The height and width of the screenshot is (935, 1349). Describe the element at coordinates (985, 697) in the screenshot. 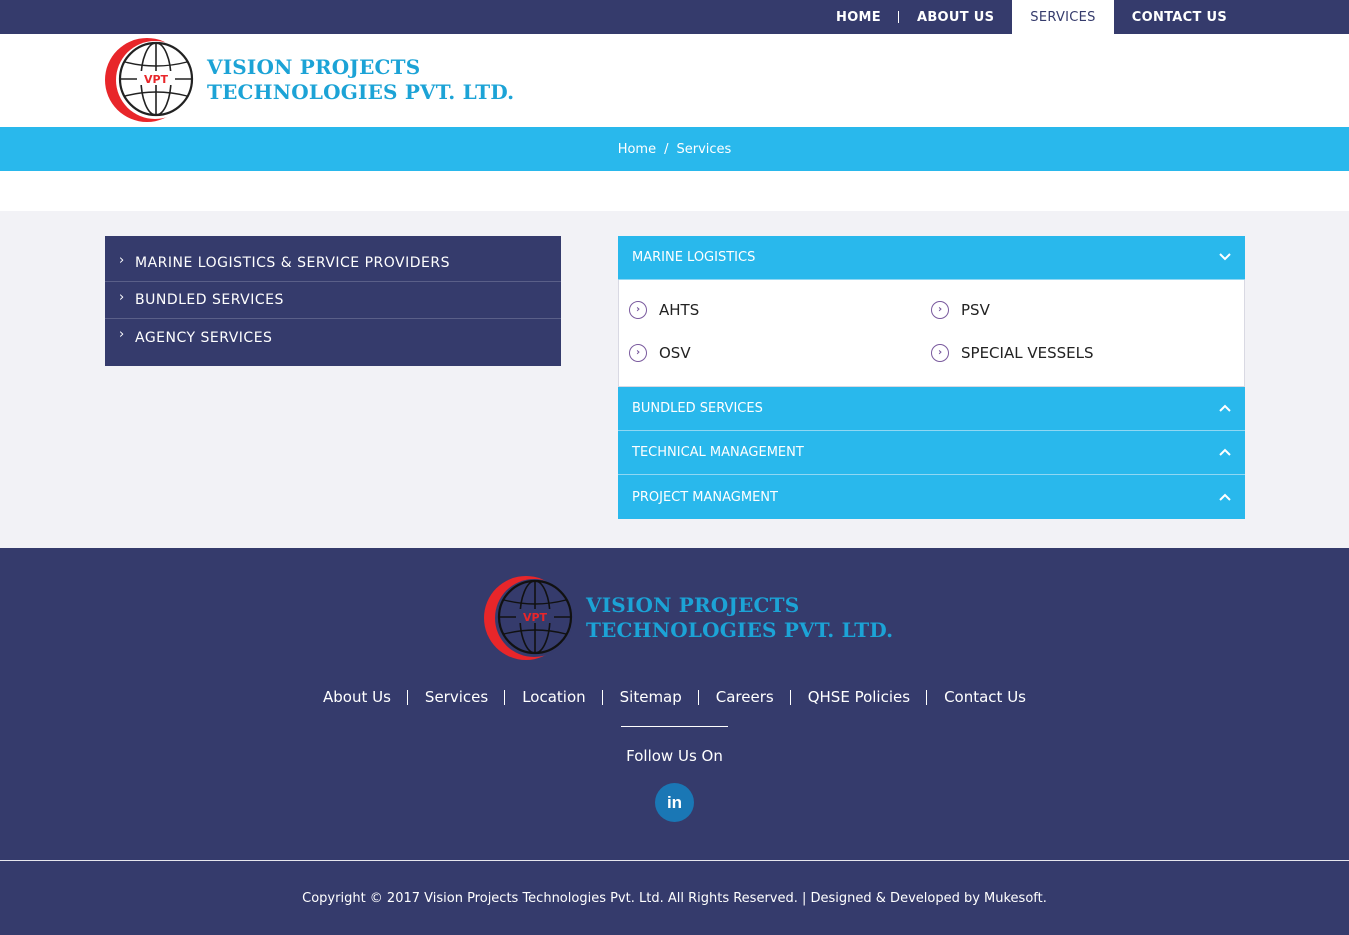

I see `footer-link-contact-us: Contact Us` at that location.